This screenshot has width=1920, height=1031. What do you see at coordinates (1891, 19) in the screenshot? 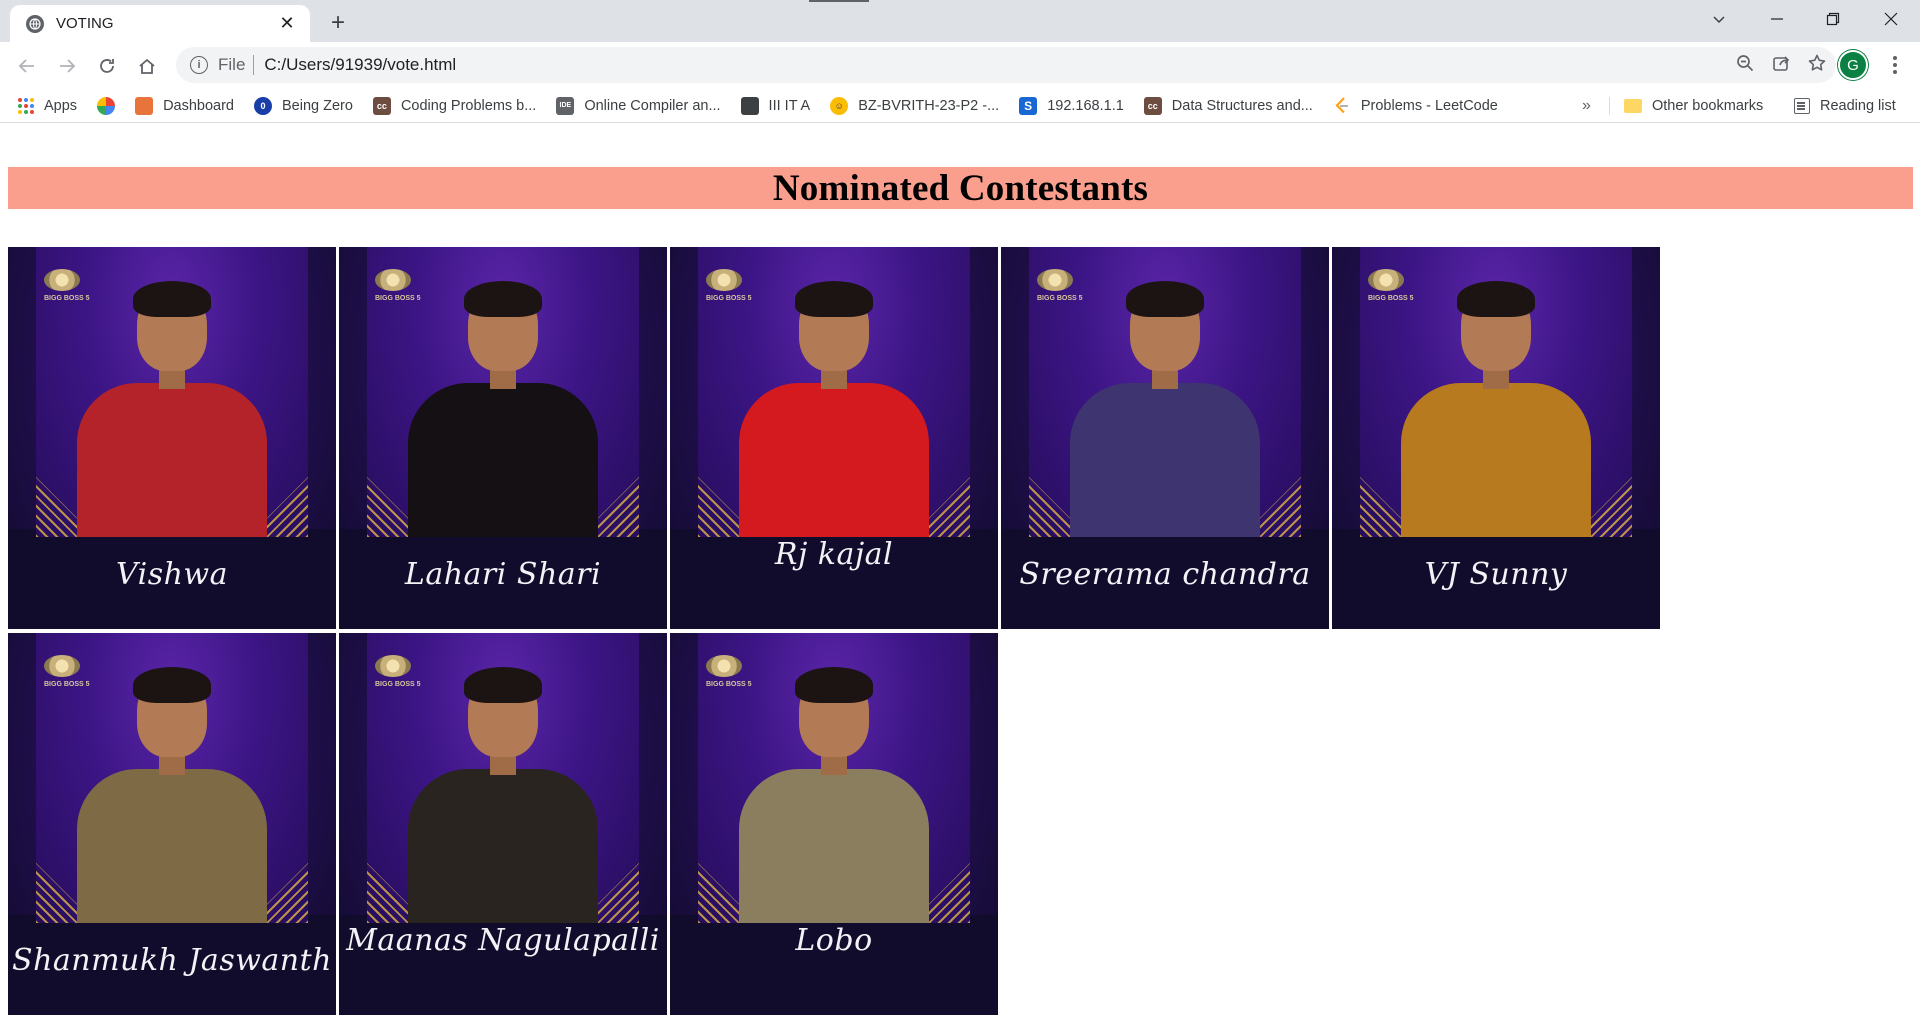
I see `close-window-button` at bounding box center [1891, 19].